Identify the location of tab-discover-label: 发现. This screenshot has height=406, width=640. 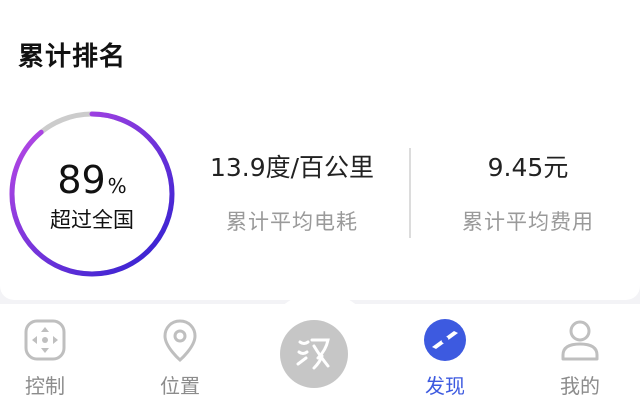
(445, 386).